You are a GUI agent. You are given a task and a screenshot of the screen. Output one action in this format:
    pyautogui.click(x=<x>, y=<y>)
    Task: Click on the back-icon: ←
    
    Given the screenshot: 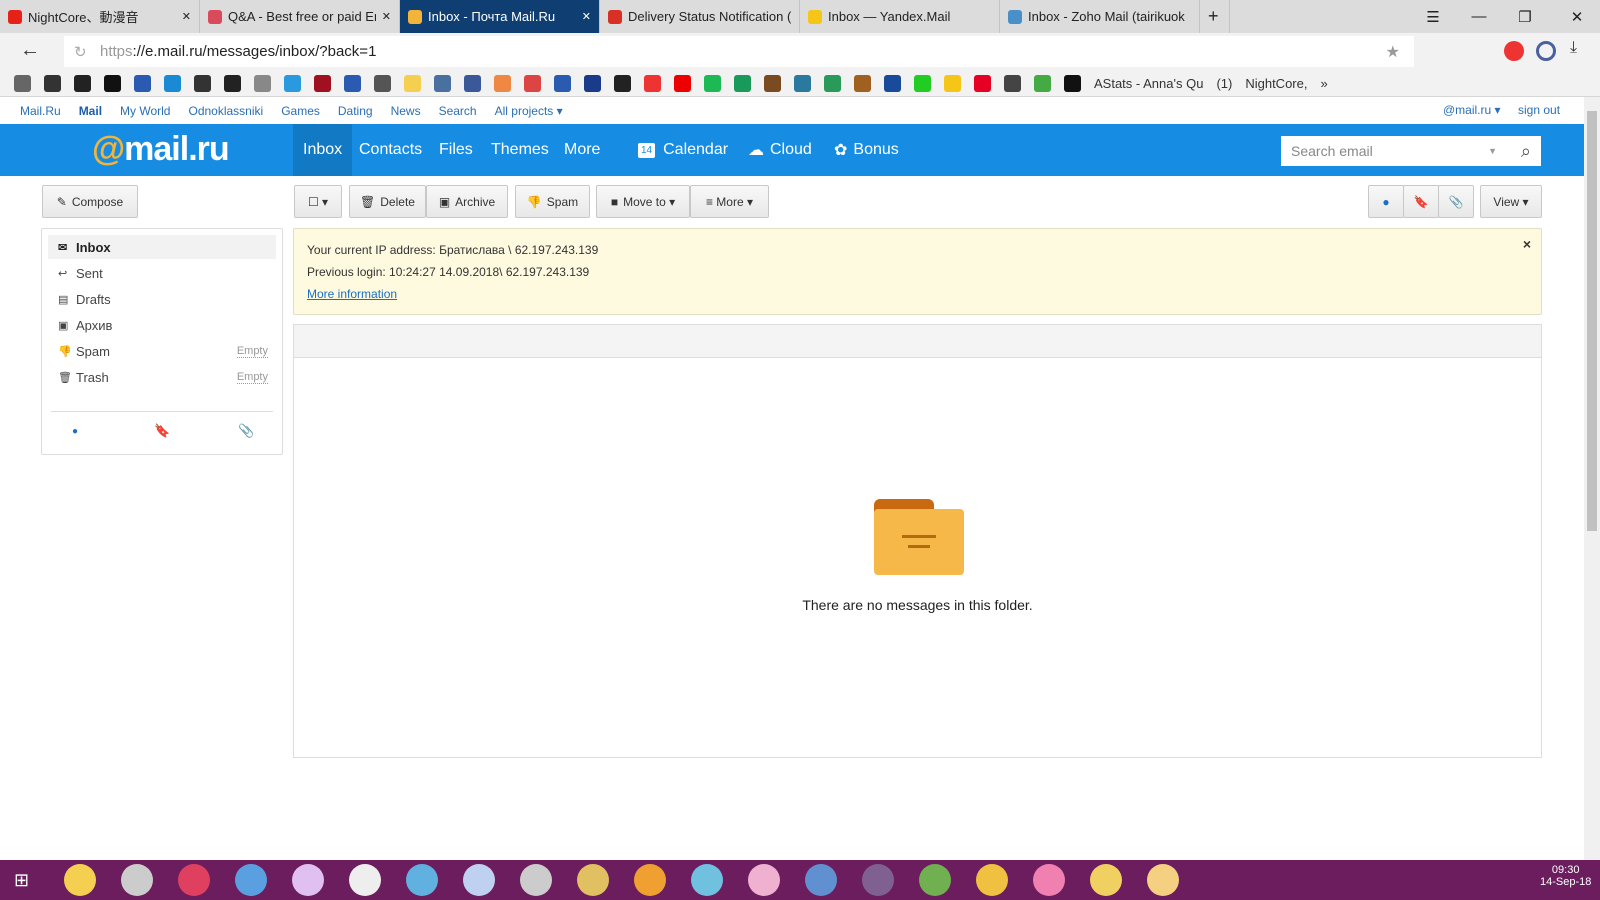 What is the action you would take?
    pyautogui.click(x=30, y=50)
    